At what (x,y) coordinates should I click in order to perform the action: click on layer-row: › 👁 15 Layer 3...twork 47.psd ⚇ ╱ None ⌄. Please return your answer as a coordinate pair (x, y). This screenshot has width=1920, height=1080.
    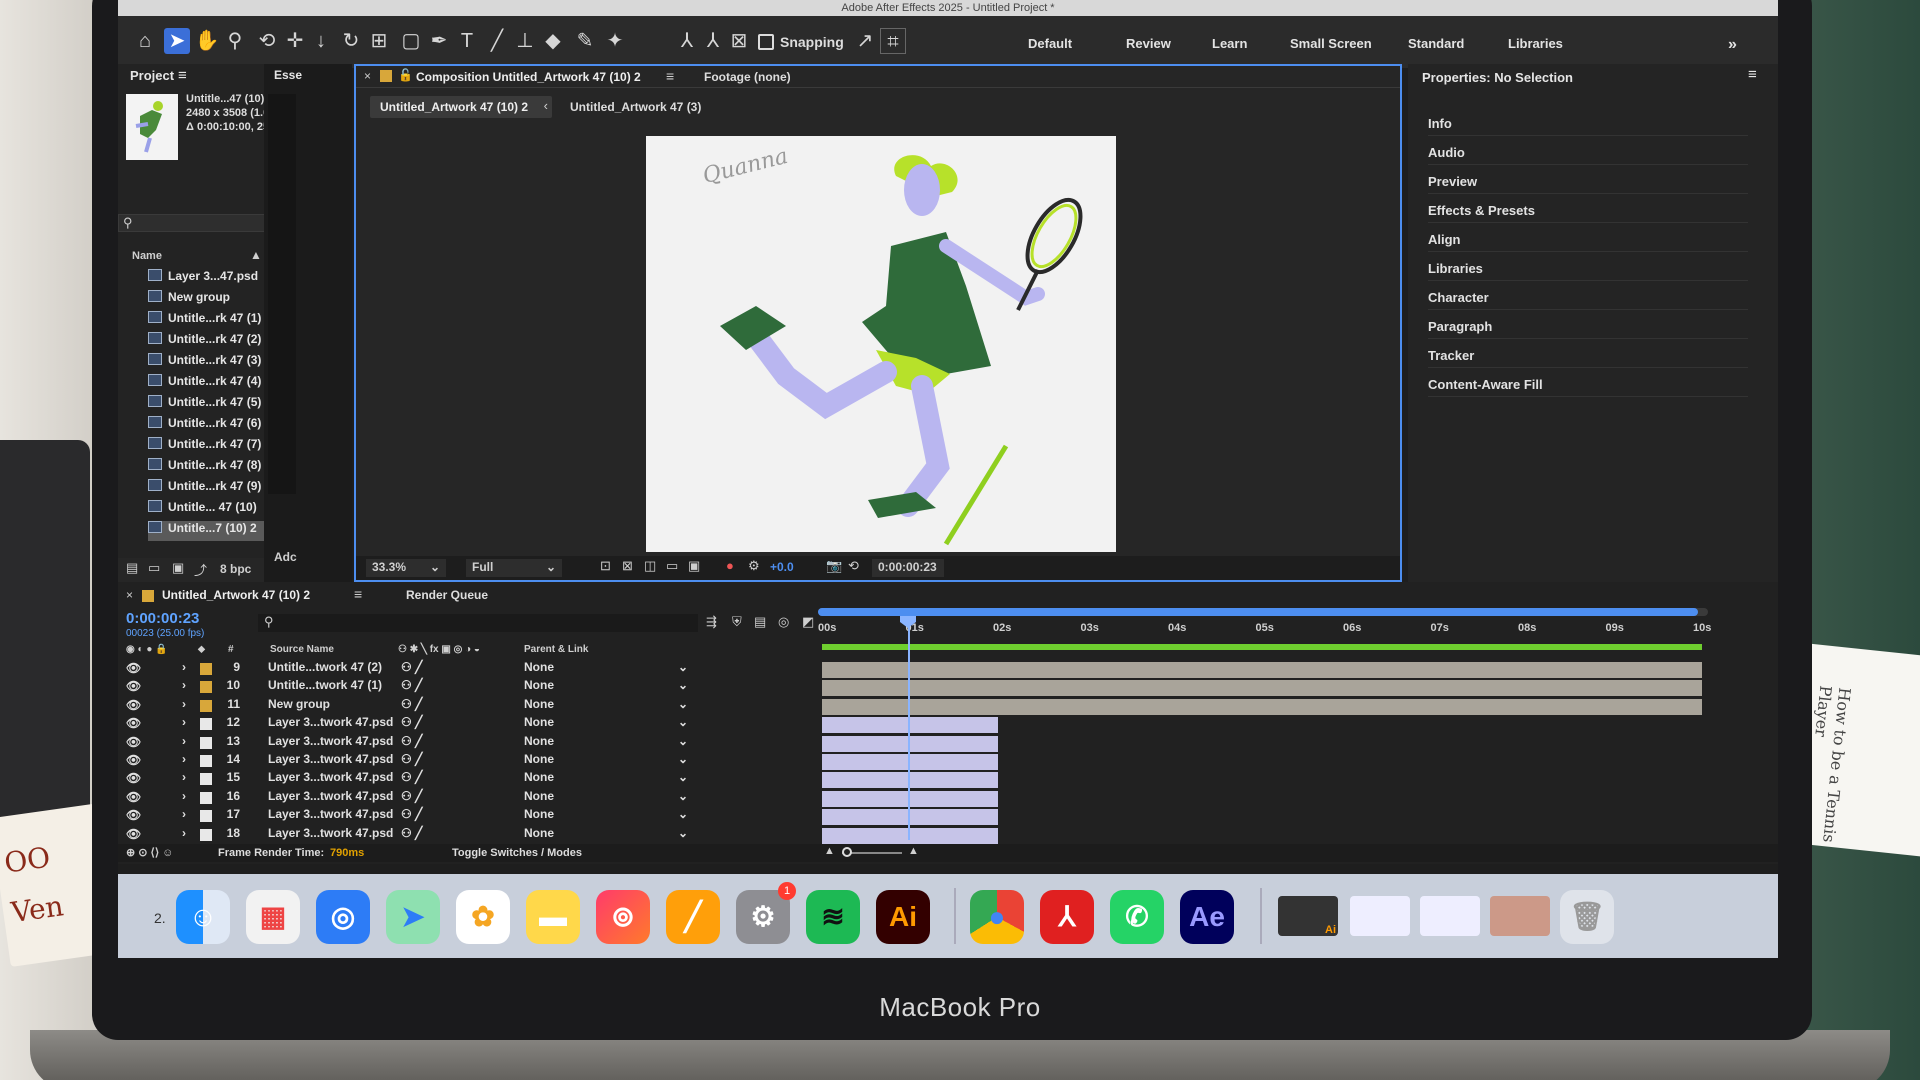
    Looking at the image, I should click on (468, 779).